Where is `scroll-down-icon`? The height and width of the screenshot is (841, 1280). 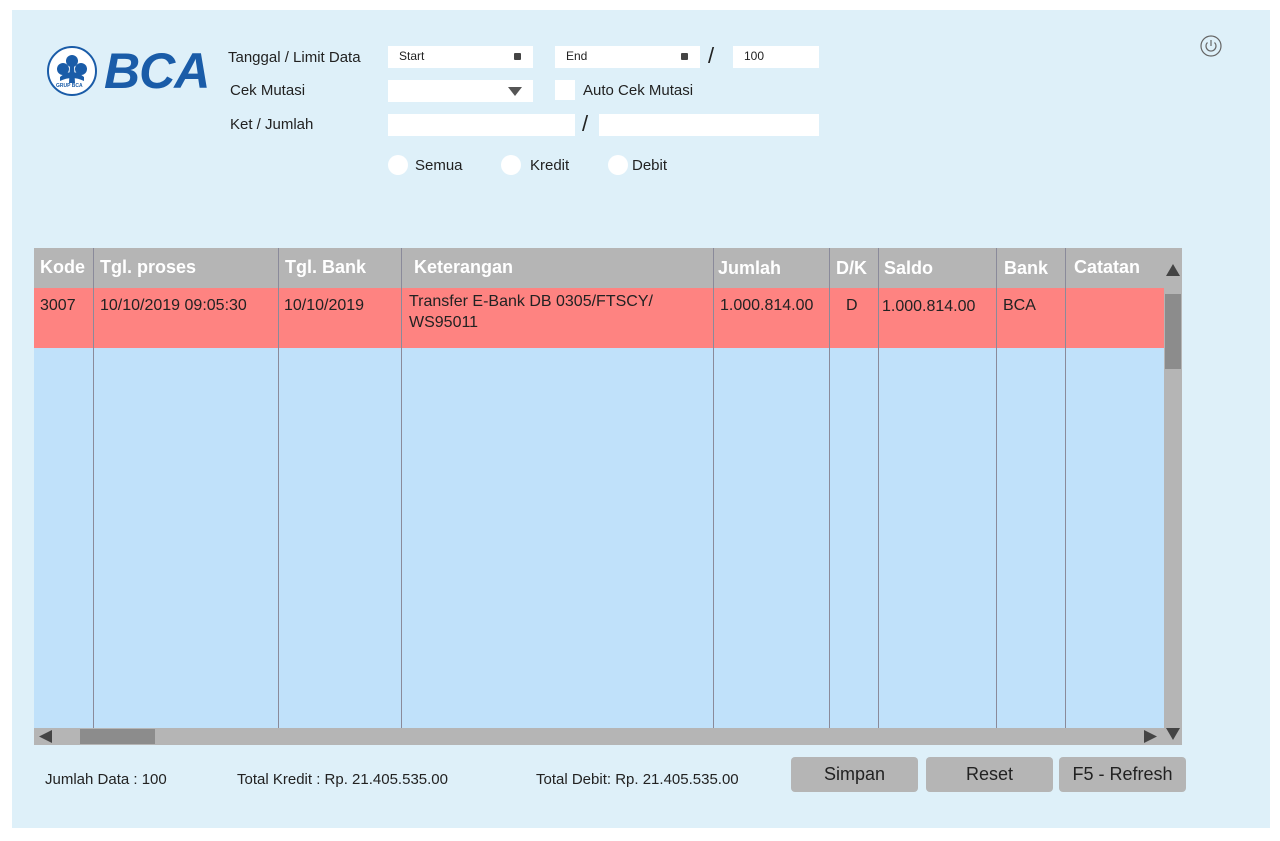
scroll-down-icon is located at coordinates (1173, 734).